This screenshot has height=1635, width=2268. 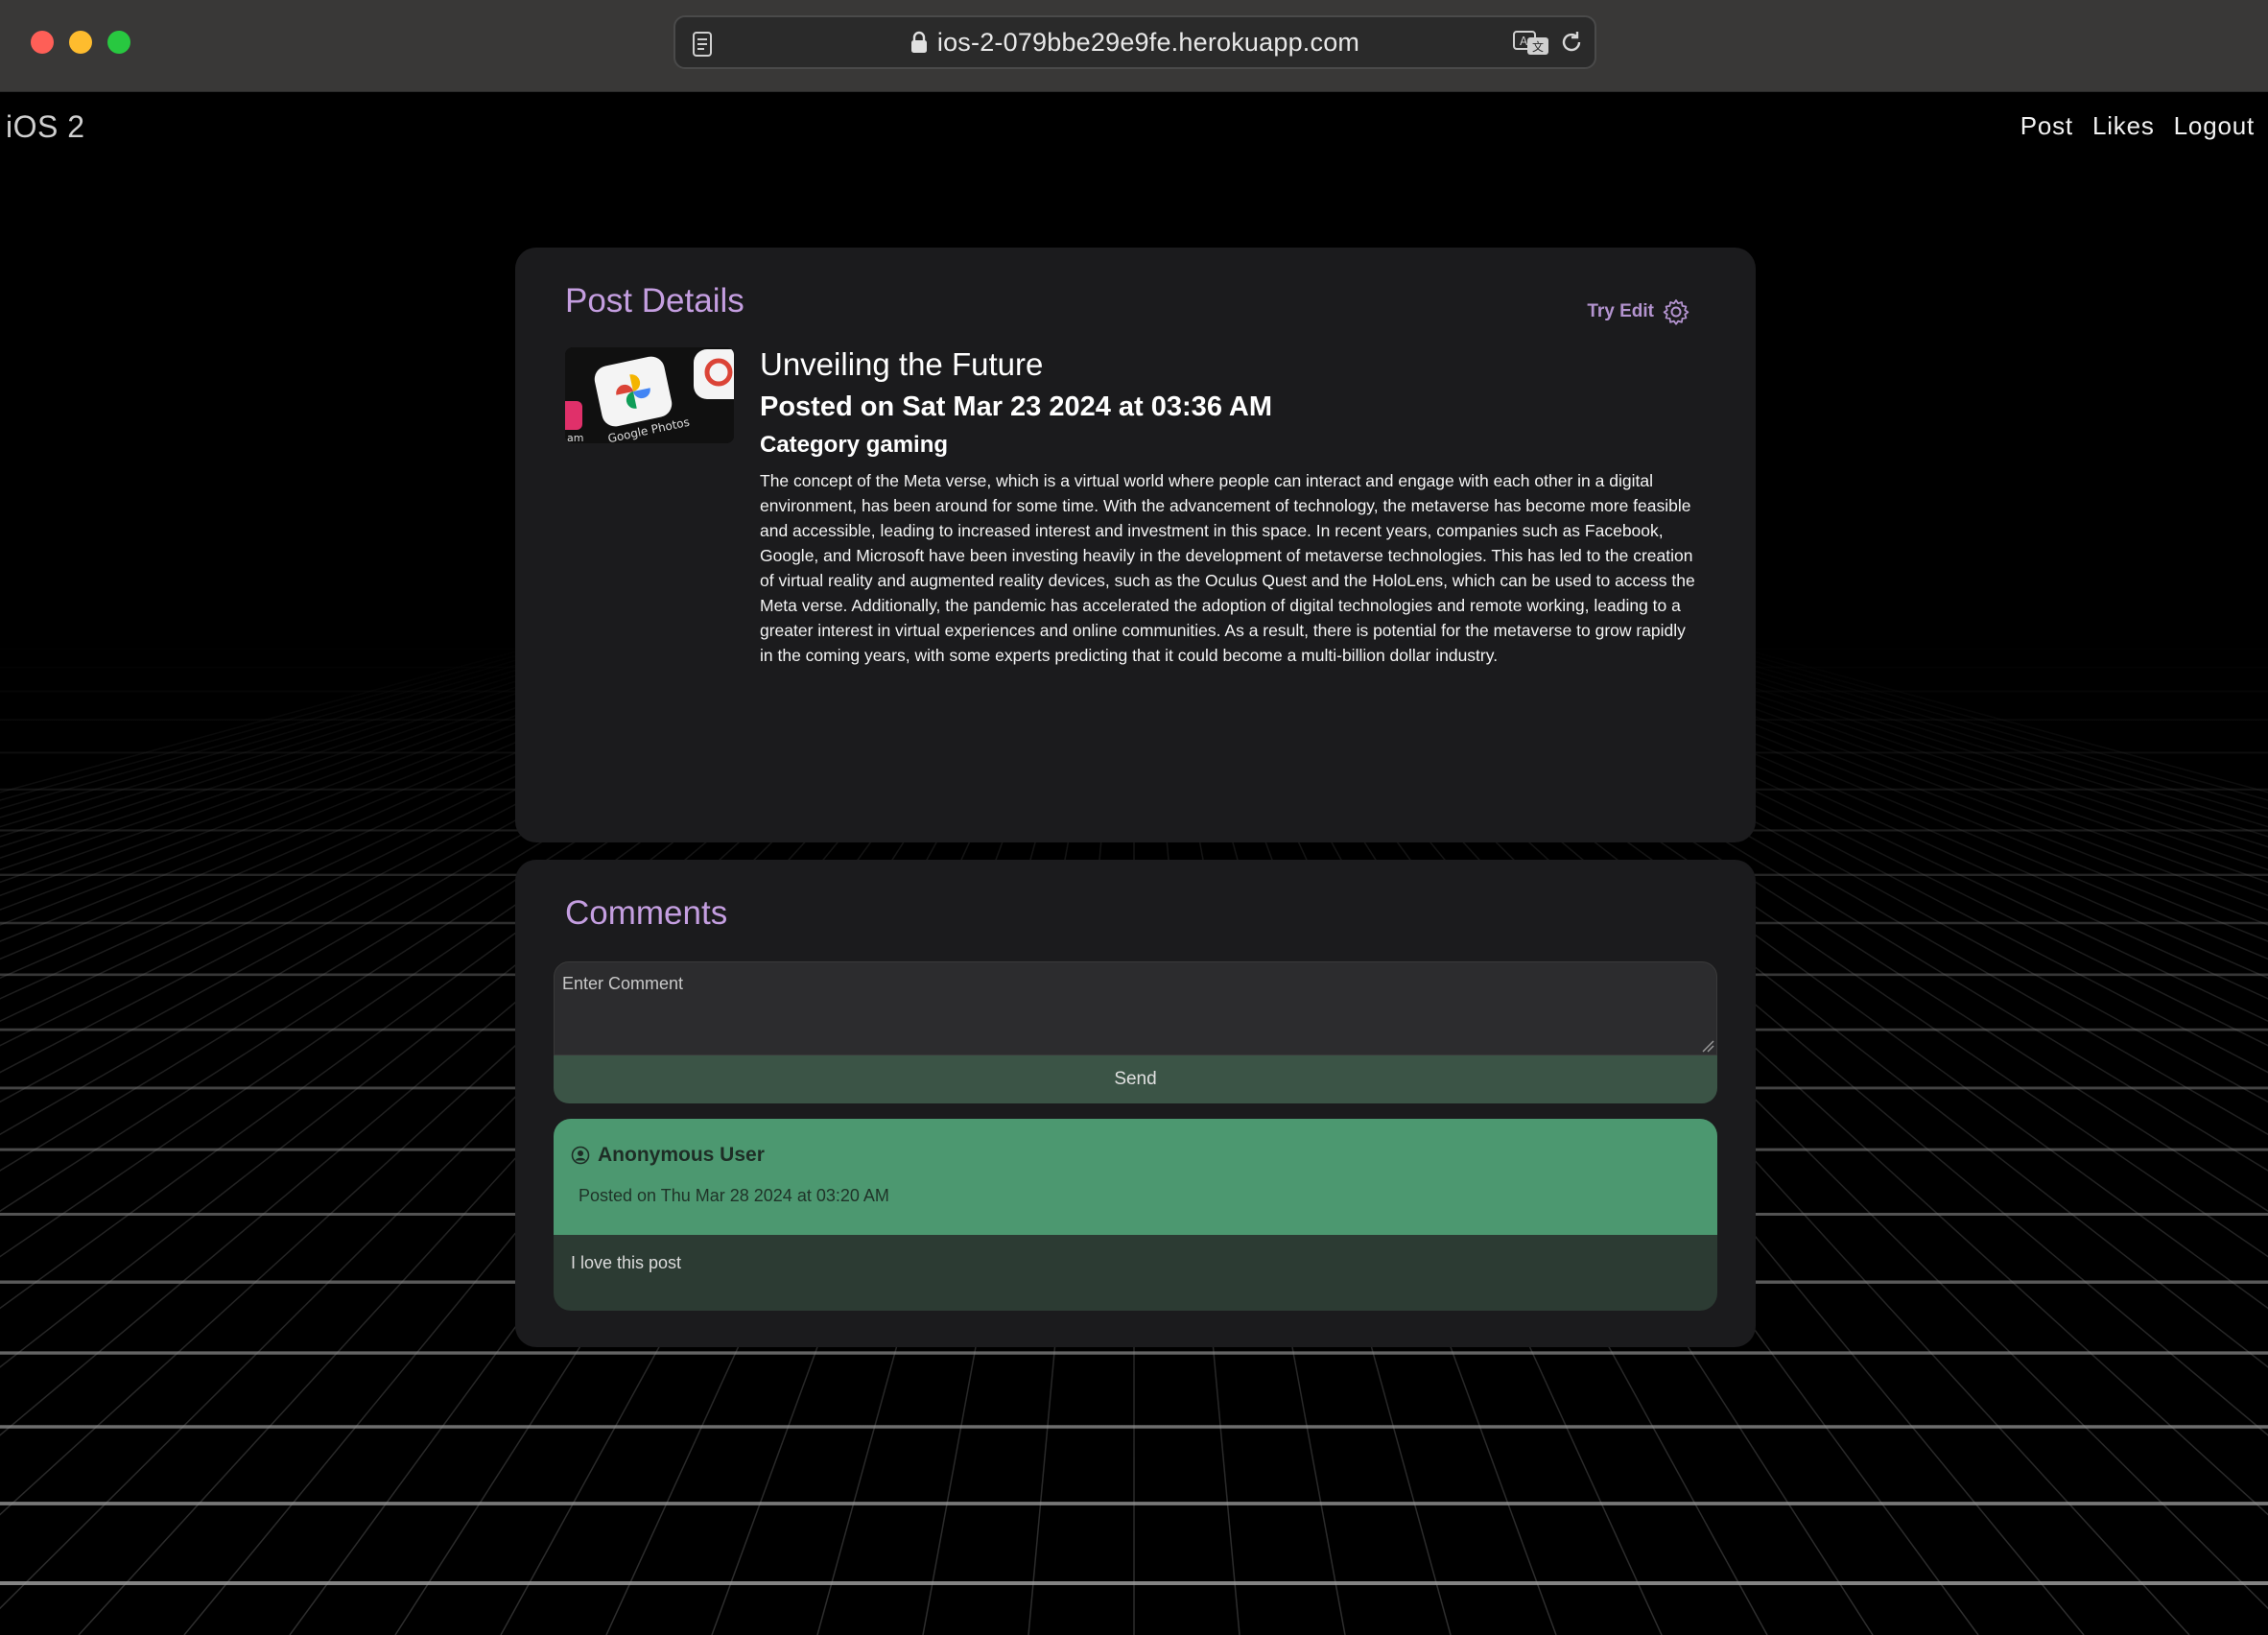 What do you see at coordinates (1707, 1046) in the screenshot?
I see `resize-handle-icon` at bounding box center [1707, 1046].